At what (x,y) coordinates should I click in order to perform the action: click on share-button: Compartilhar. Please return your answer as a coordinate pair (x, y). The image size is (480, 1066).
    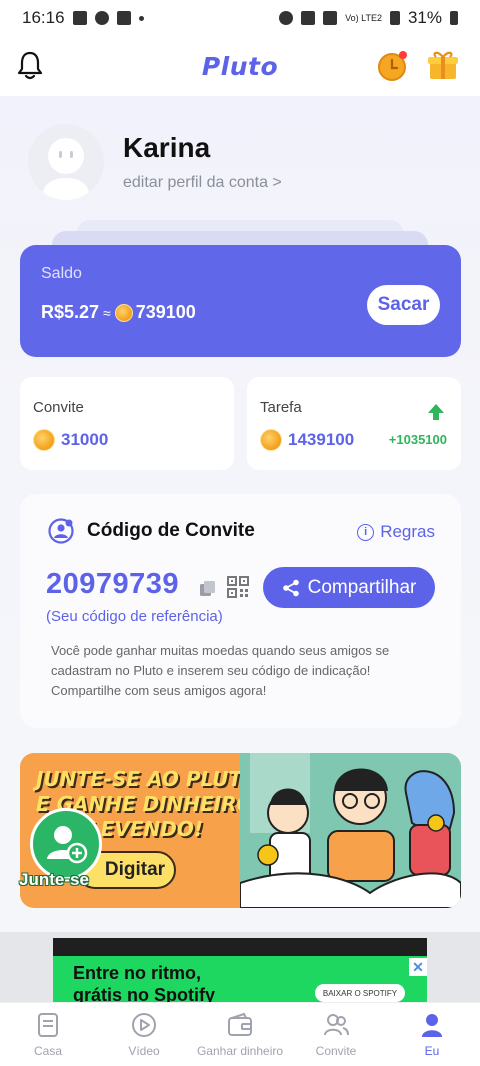
    Looking at the image, I should click on (349, 587).